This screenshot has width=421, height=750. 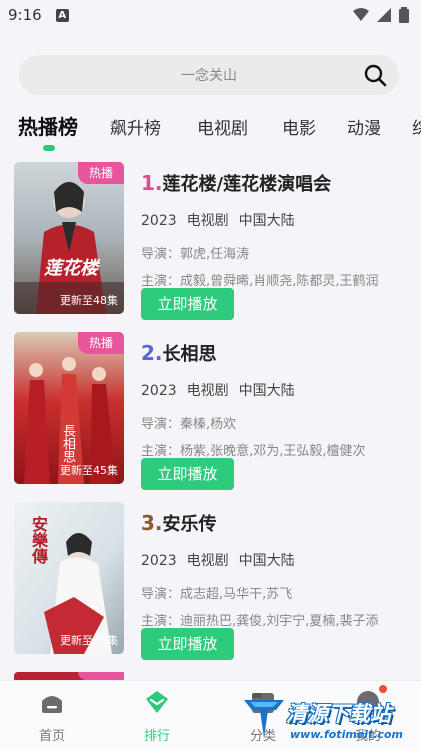 I want to click on item-cast: 主演：成毅,曾舜晞,肖顺尧,陈都灵,王鹤润, so click(x=260, y=281).